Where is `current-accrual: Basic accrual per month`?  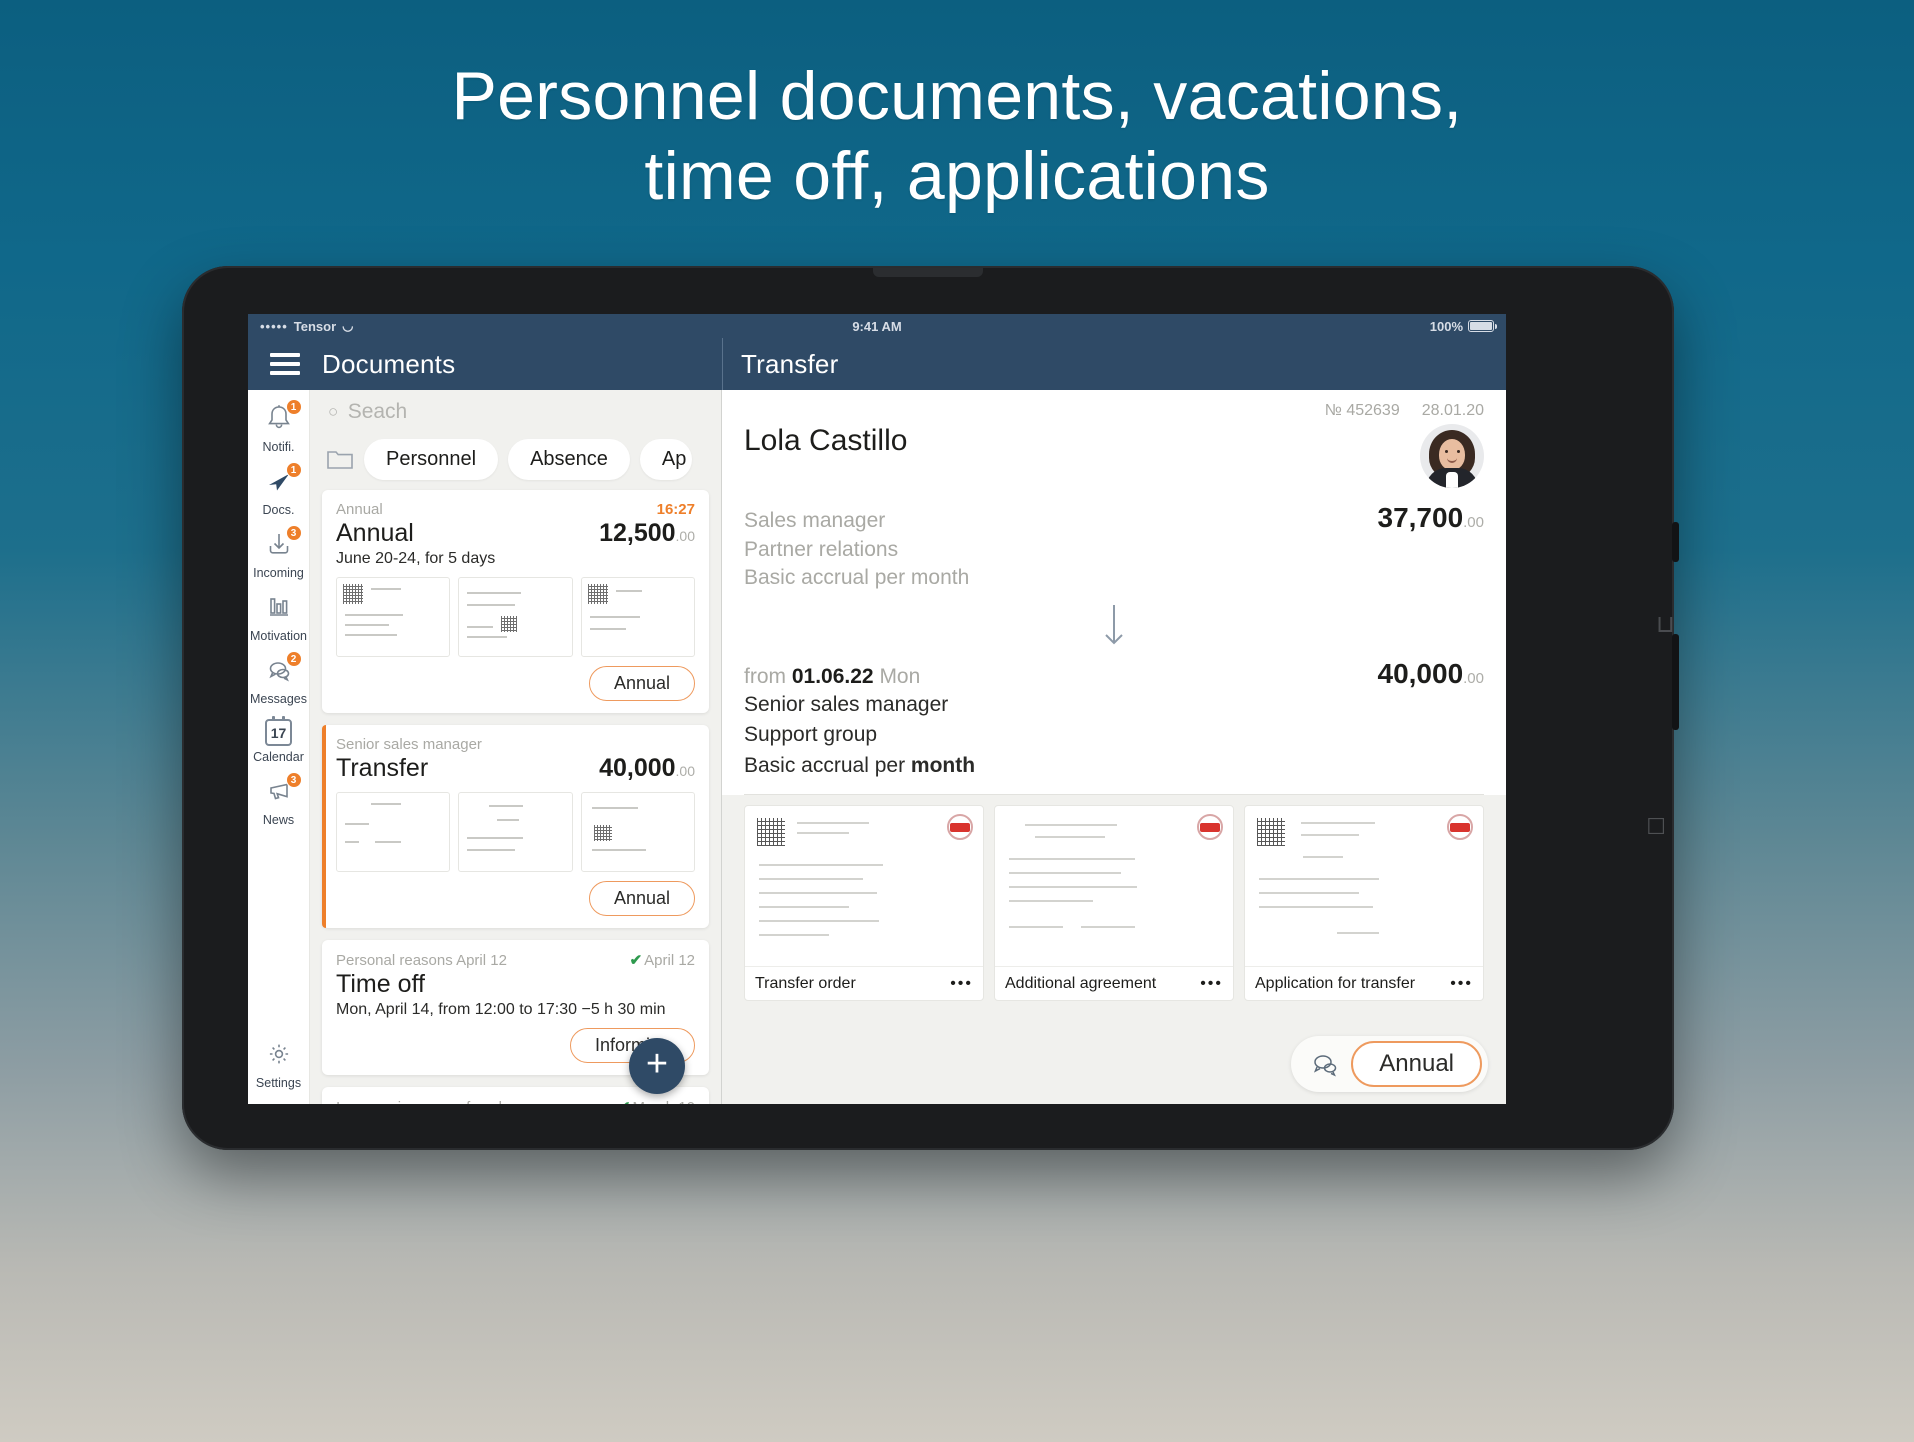 current-accrual: Basic accrual per month is located at coordinates (857, 578).